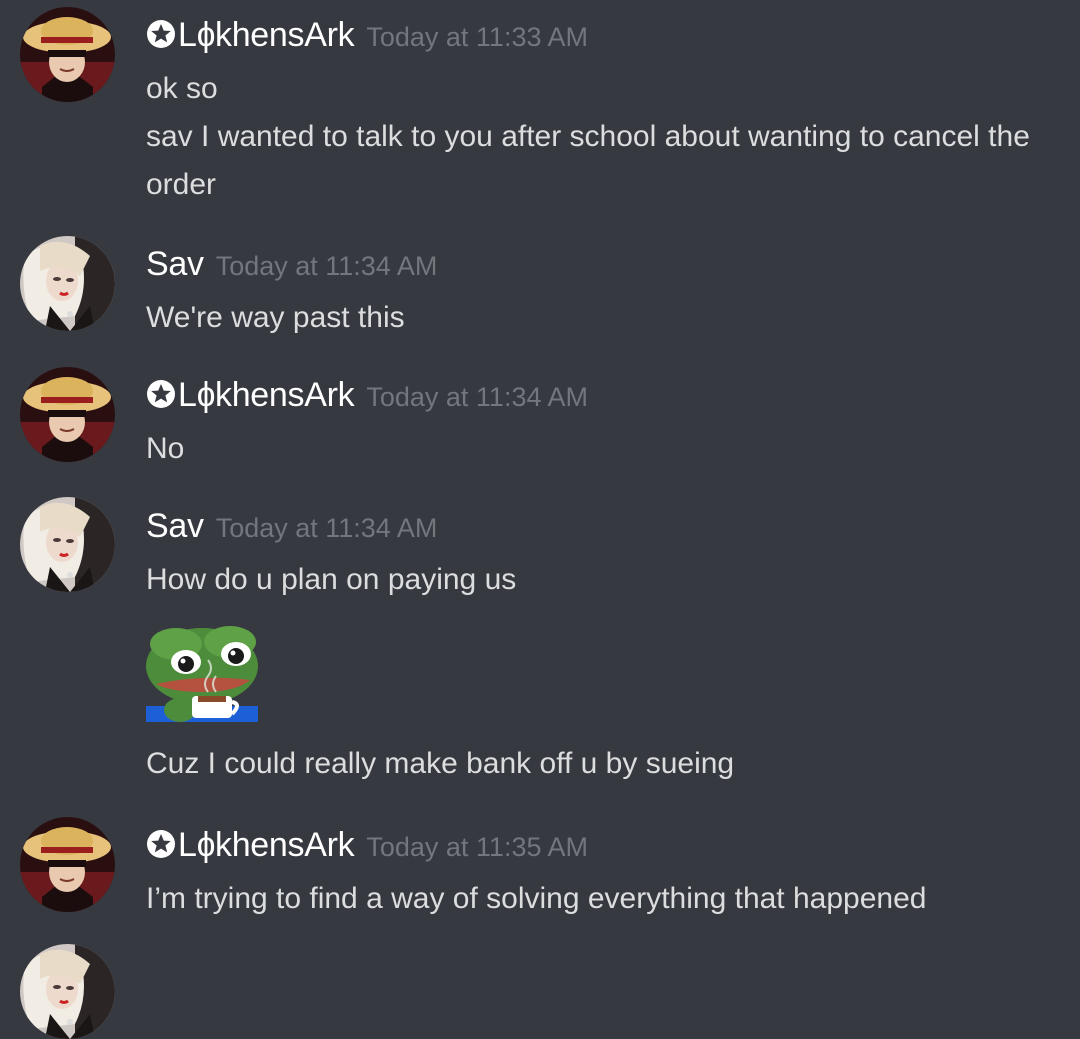 This screenshot has height=1039, width=1080. I want to click on message-header: LɸkhensArk Today at 11:34 AM, so click(367, 395).